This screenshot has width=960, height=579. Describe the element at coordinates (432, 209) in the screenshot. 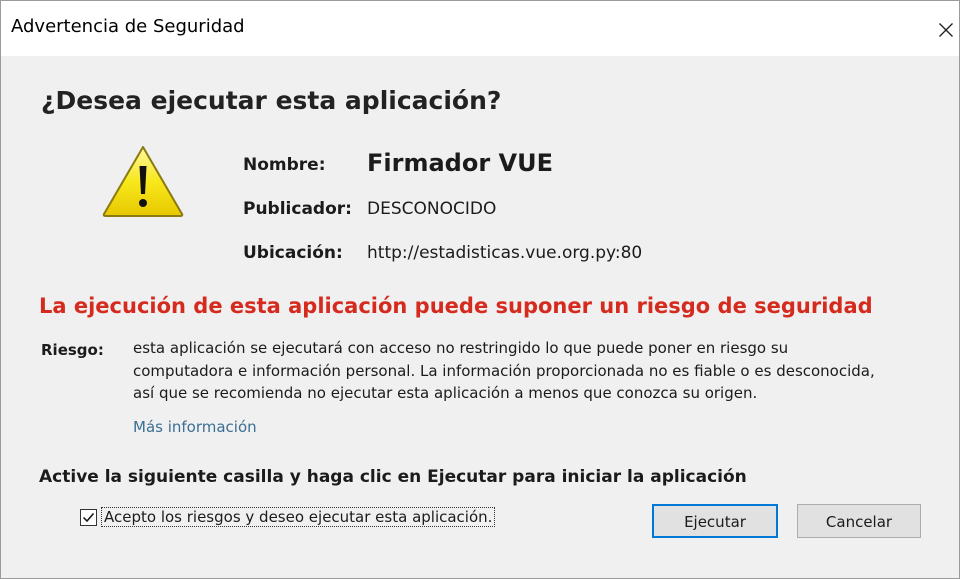

I see `publisher-value: DESCONOCIDO` at that location.